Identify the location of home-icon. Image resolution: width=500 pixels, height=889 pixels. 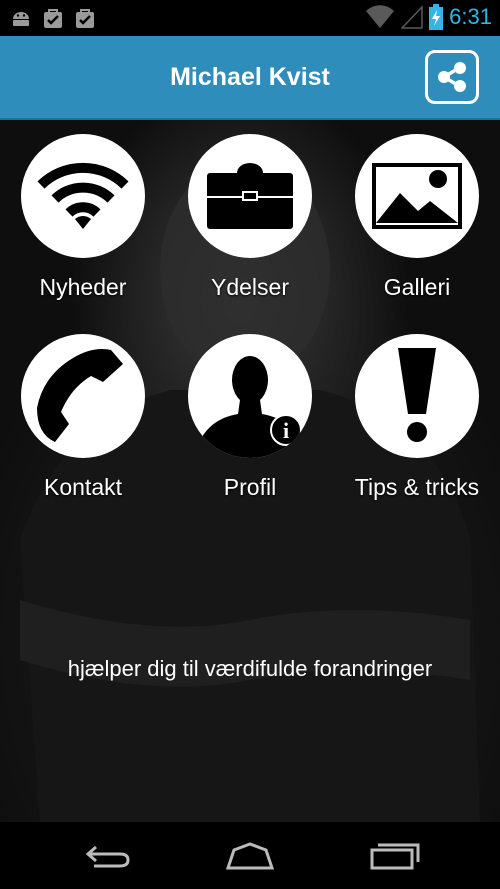
(250, 856).